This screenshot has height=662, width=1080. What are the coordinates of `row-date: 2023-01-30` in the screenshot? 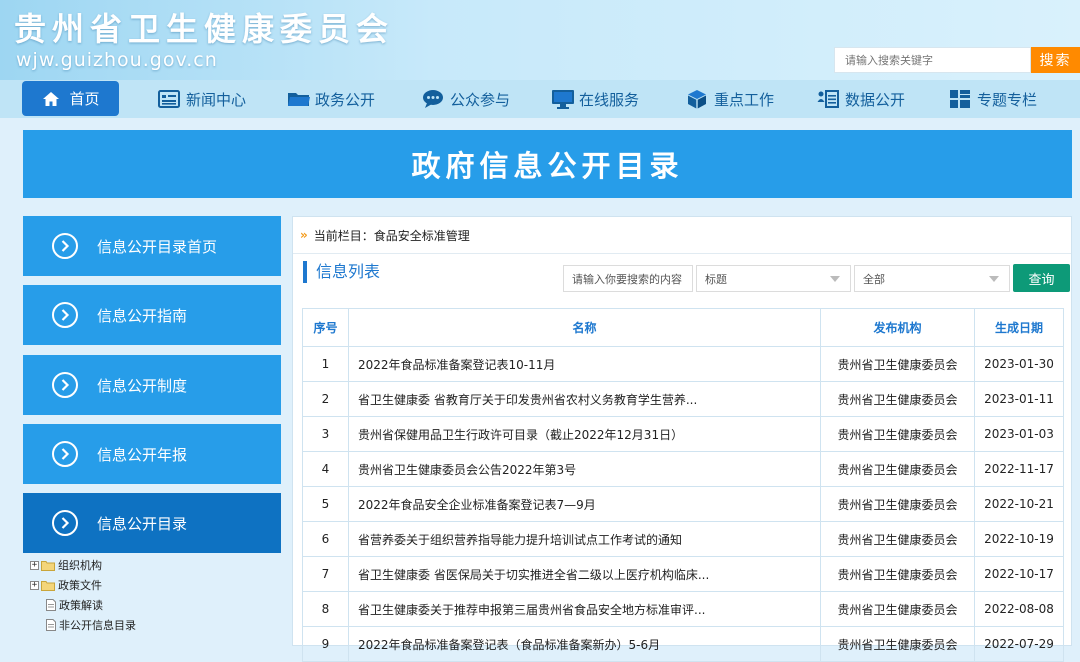 It's located at (1019, 364).